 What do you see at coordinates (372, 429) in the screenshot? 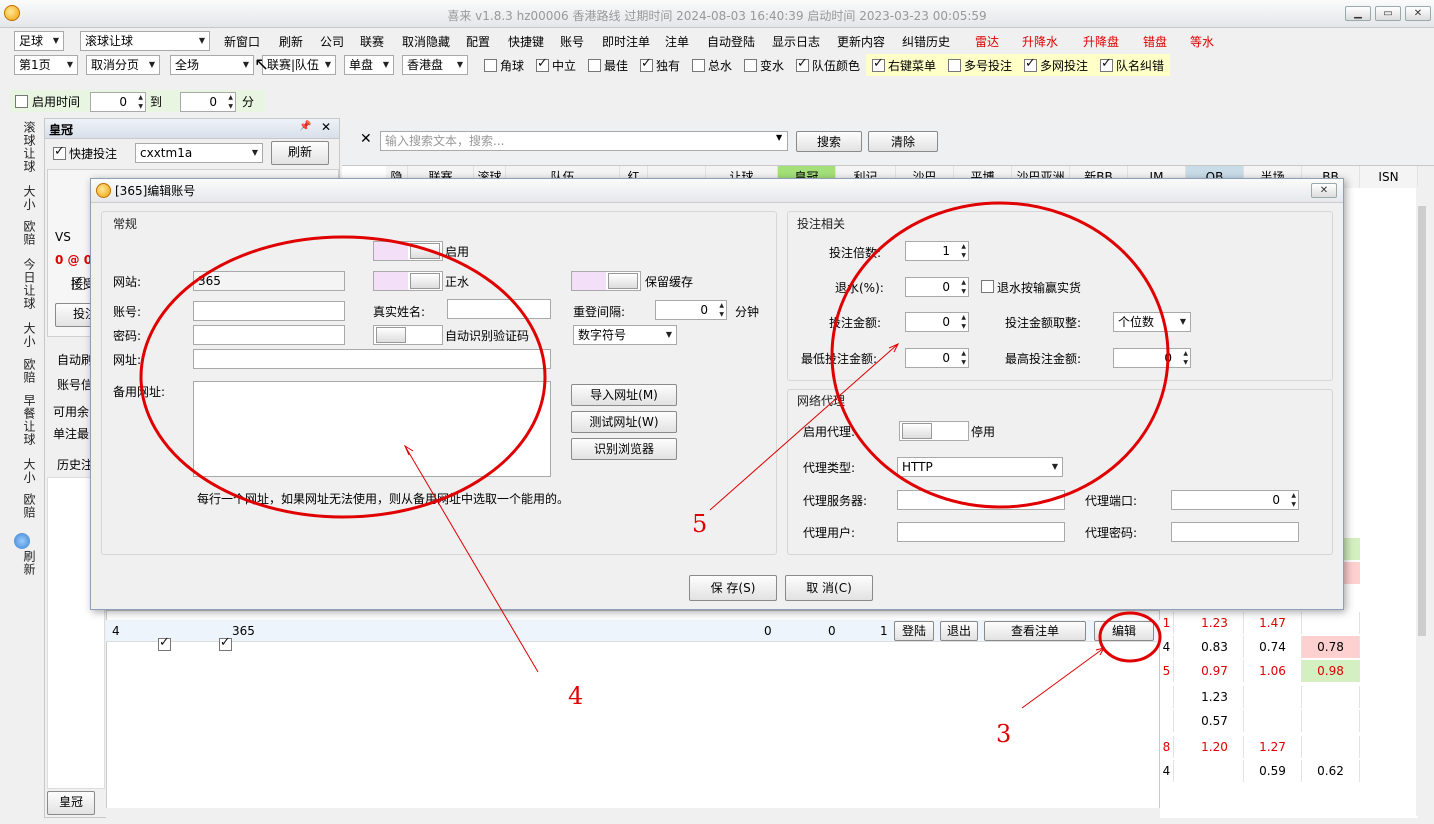
I see `backup-url-textarea` at bounding box center [372, 429].